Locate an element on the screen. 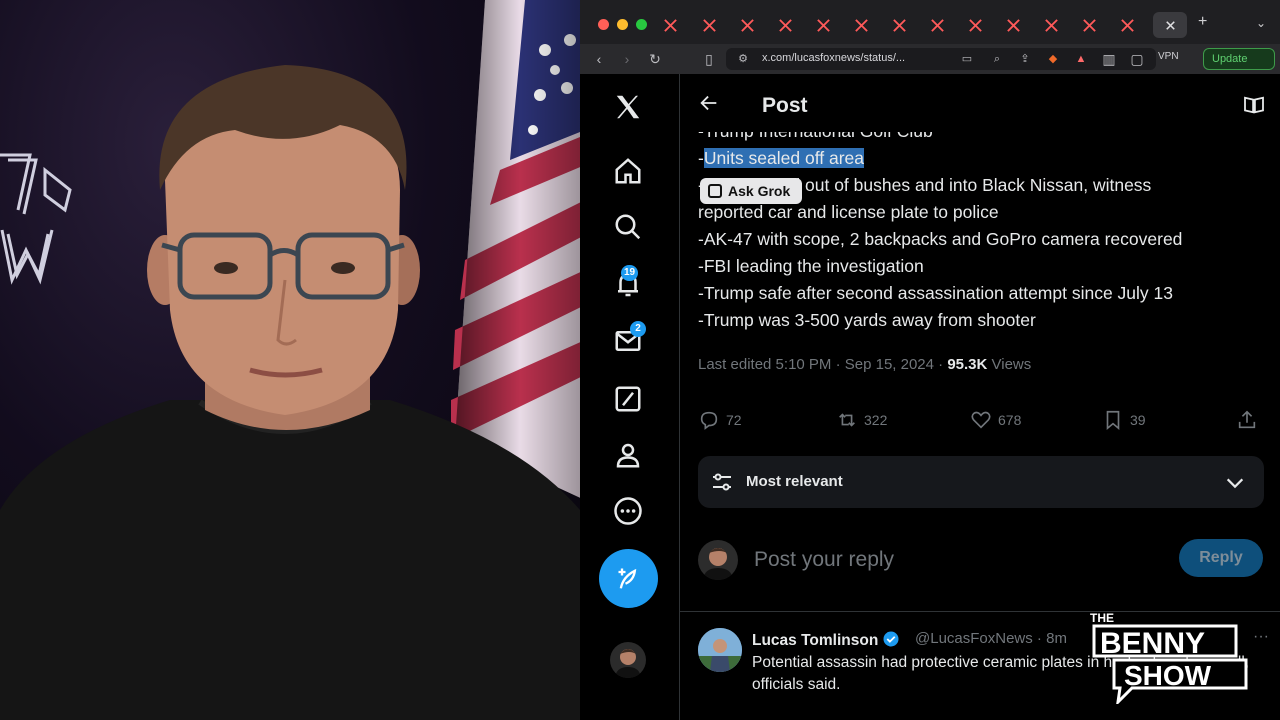  selected-text: Units sealed off area is located at coordinates (784, 158).